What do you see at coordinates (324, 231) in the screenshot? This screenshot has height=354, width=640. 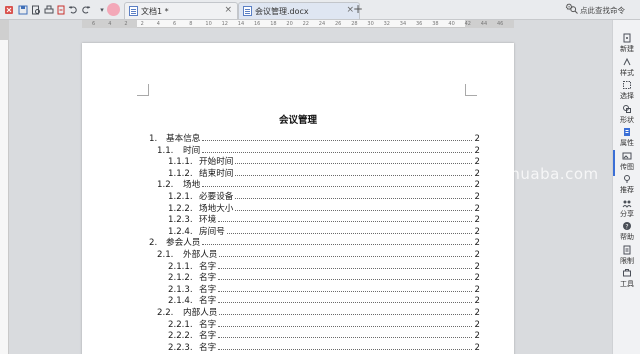 I see `toc-entry: 1.2.4. 房间号 2` at bounding box center [324, 231].